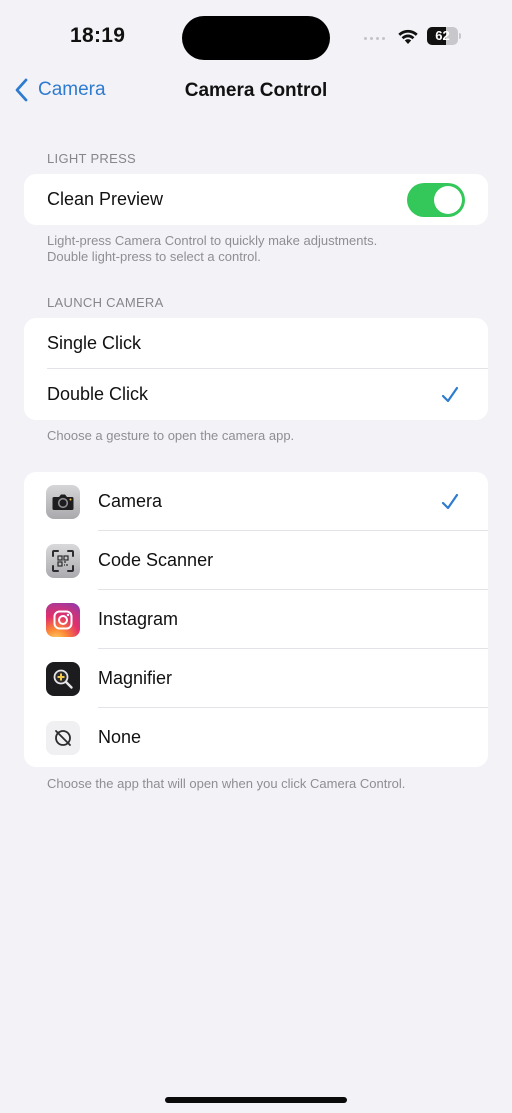  What do you see at coordinates (408, 36) in the screenshot?
I see `wifi-icon` at bounding box center [408, 36].